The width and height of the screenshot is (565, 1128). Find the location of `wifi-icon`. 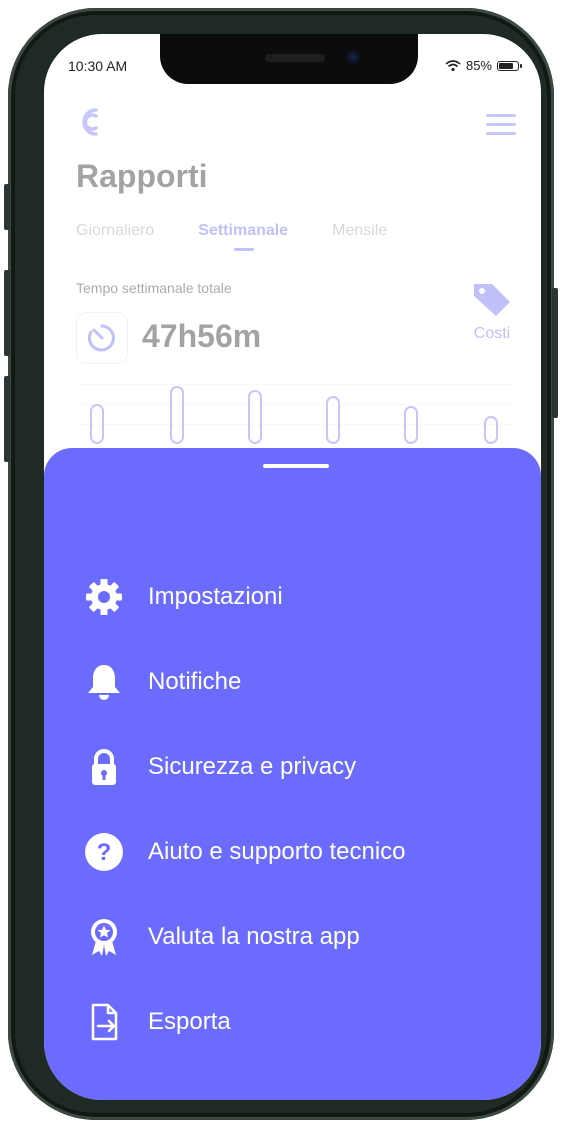

wifi-icon is located at coordinates (453, 65).